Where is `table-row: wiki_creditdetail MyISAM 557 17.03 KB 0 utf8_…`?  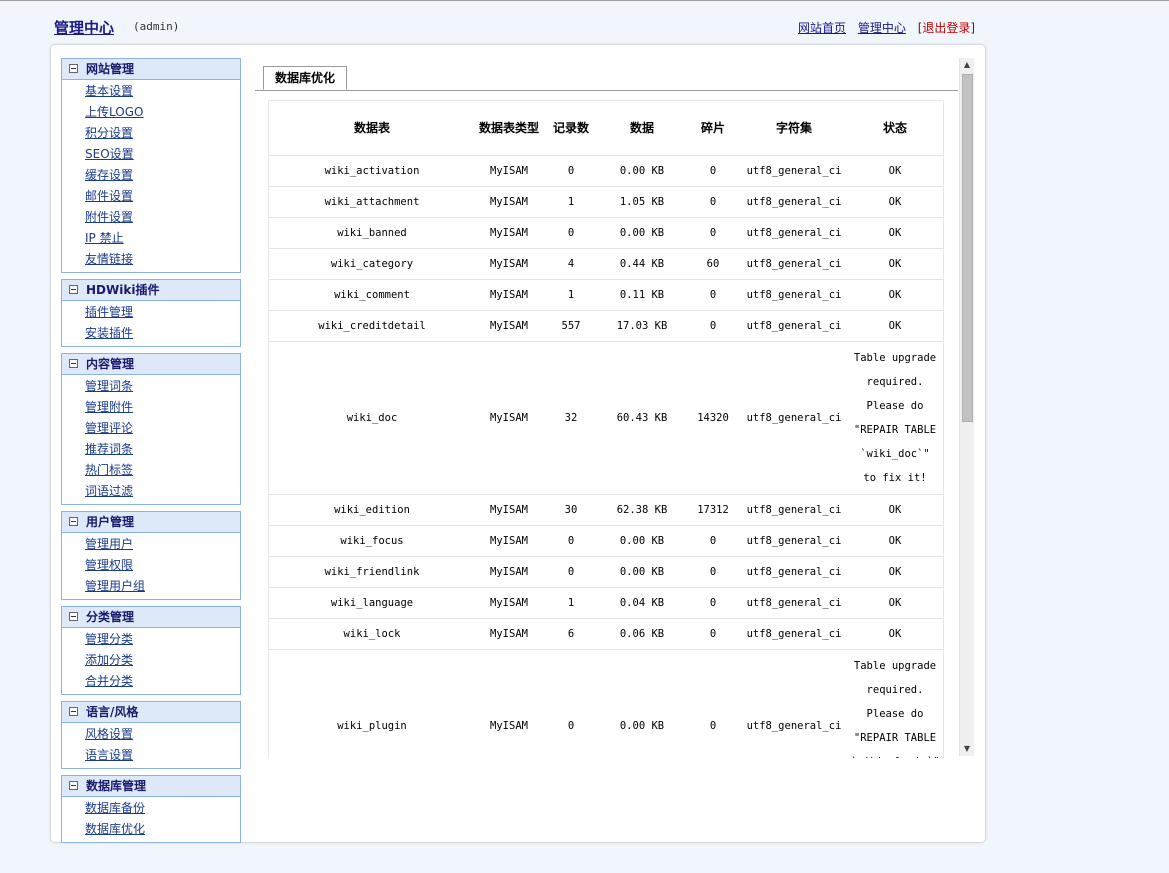
table-row: wiki_creditdetail MyISAM 557 17.03 KB 0 utf8_… is located at coordinates (606, 326).